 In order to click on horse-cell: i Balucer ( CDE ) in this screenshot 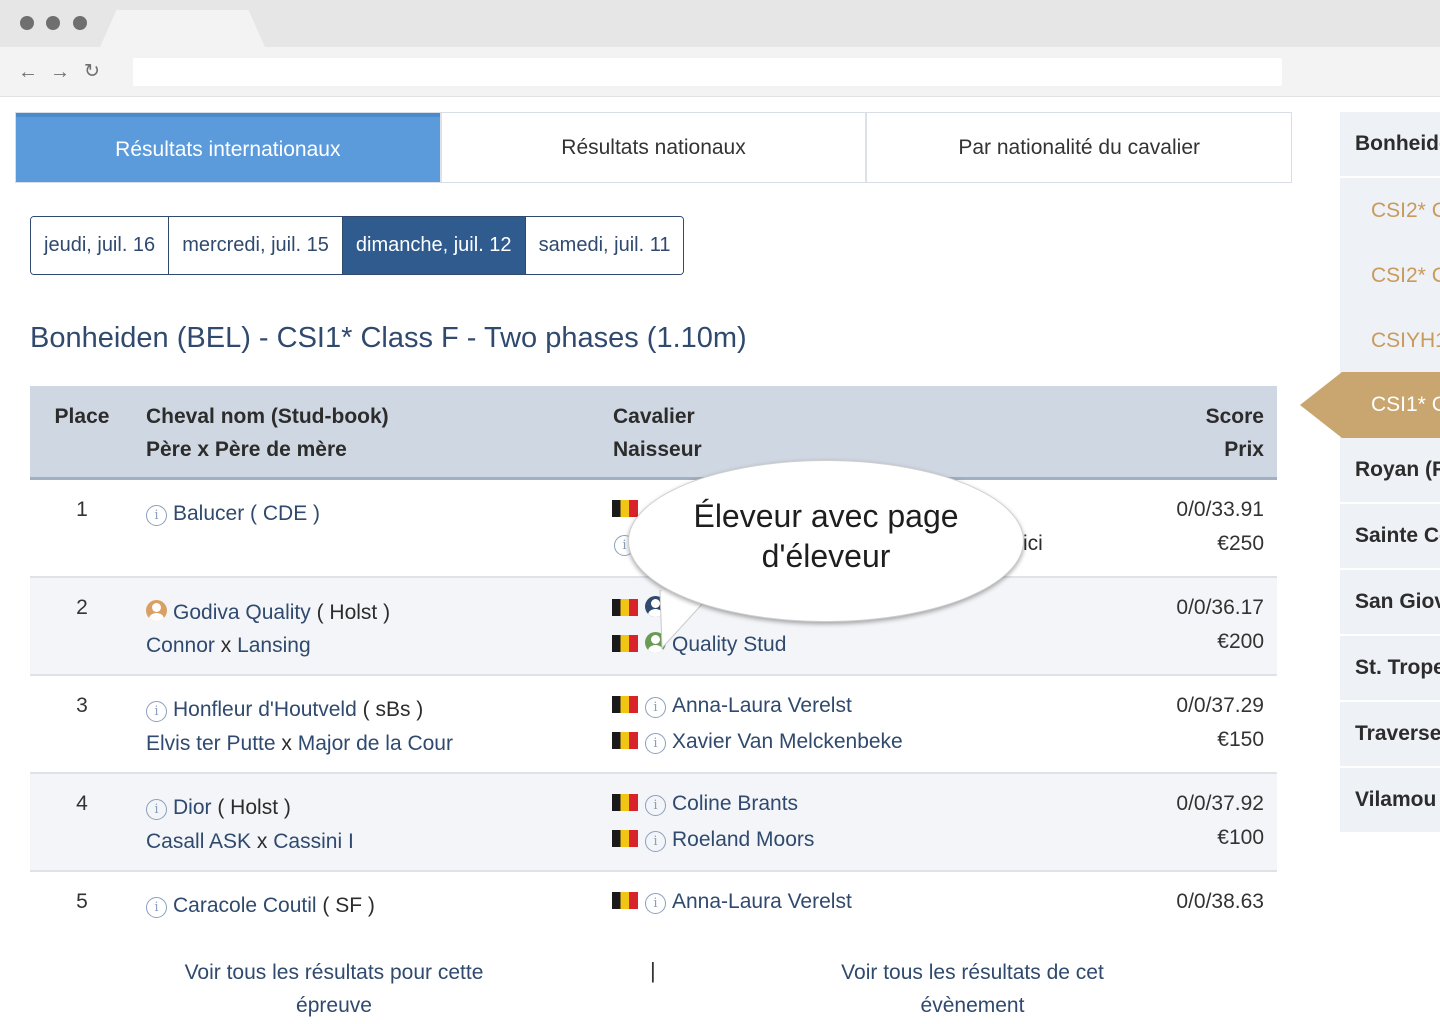, I will do `click(233, 514)`.